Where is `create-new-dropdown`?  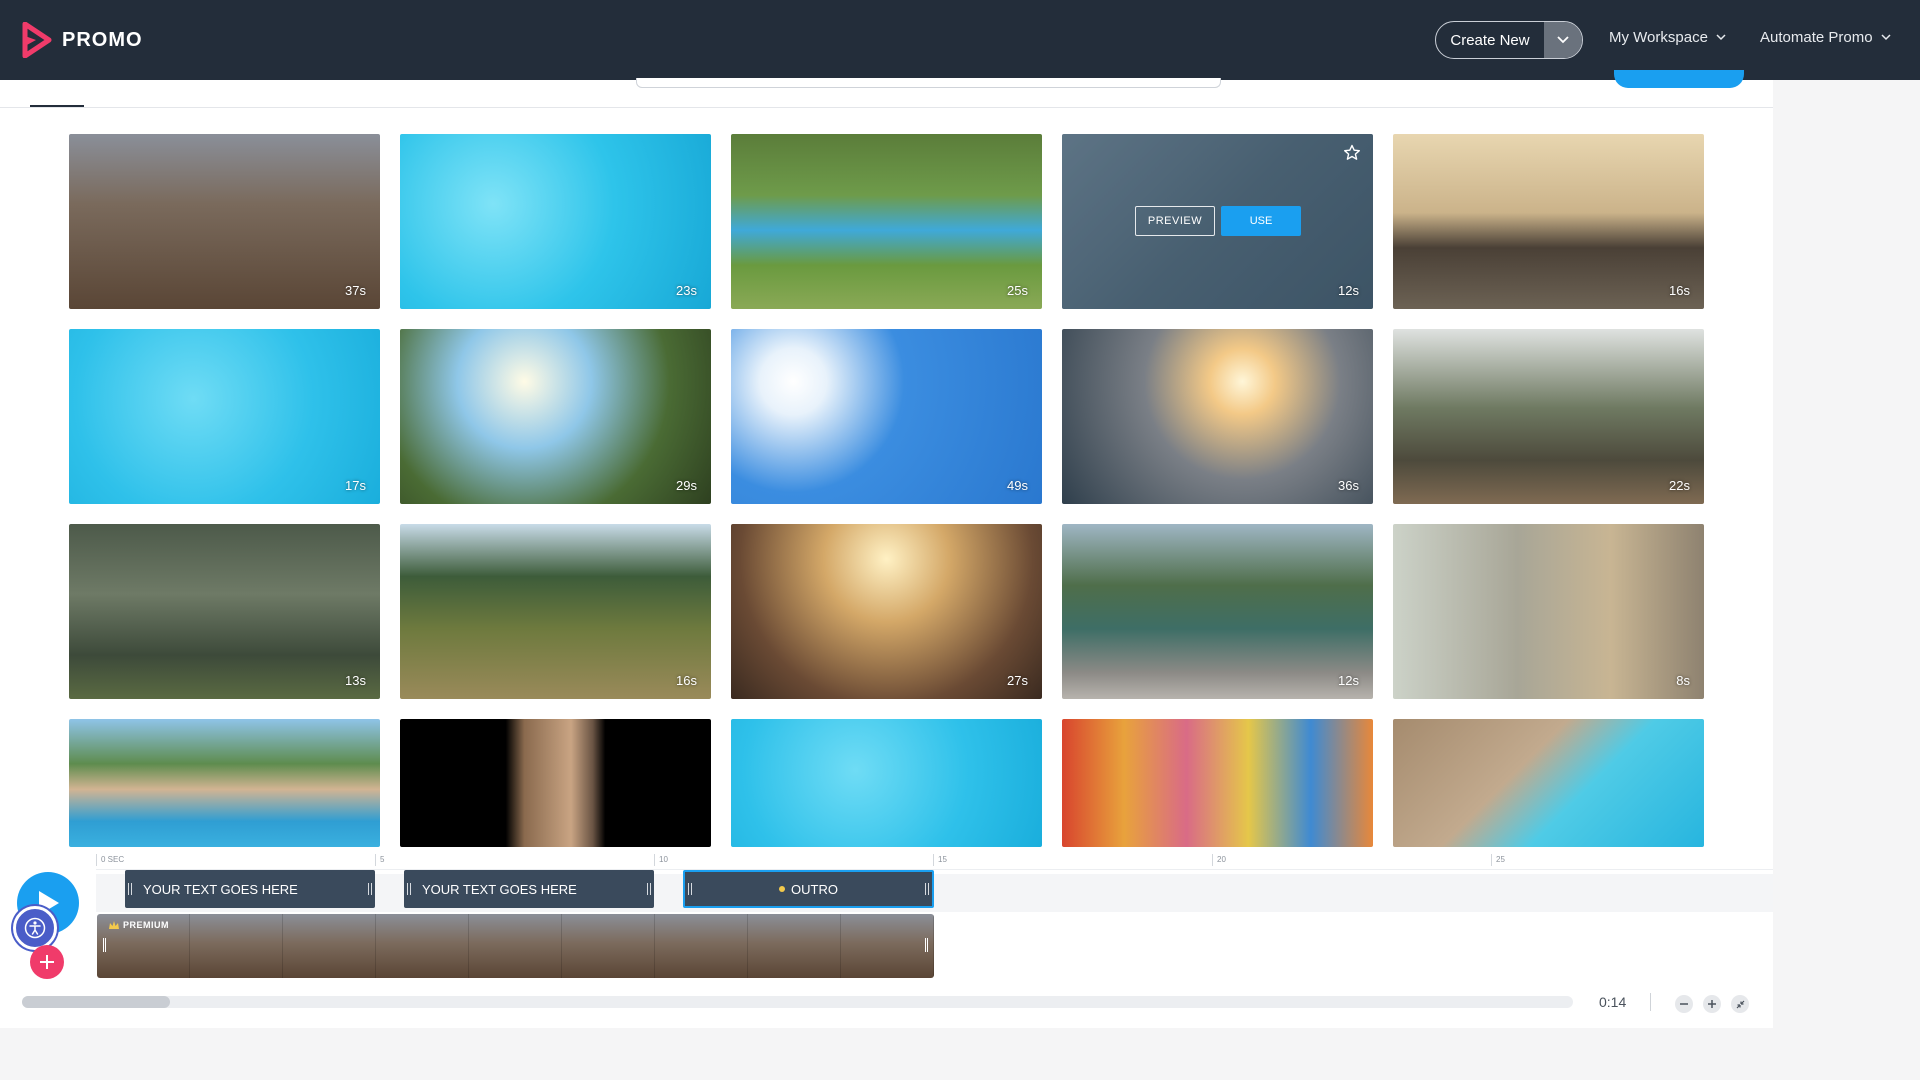
create-new-dropdown is located at coordinates (1563, 40).